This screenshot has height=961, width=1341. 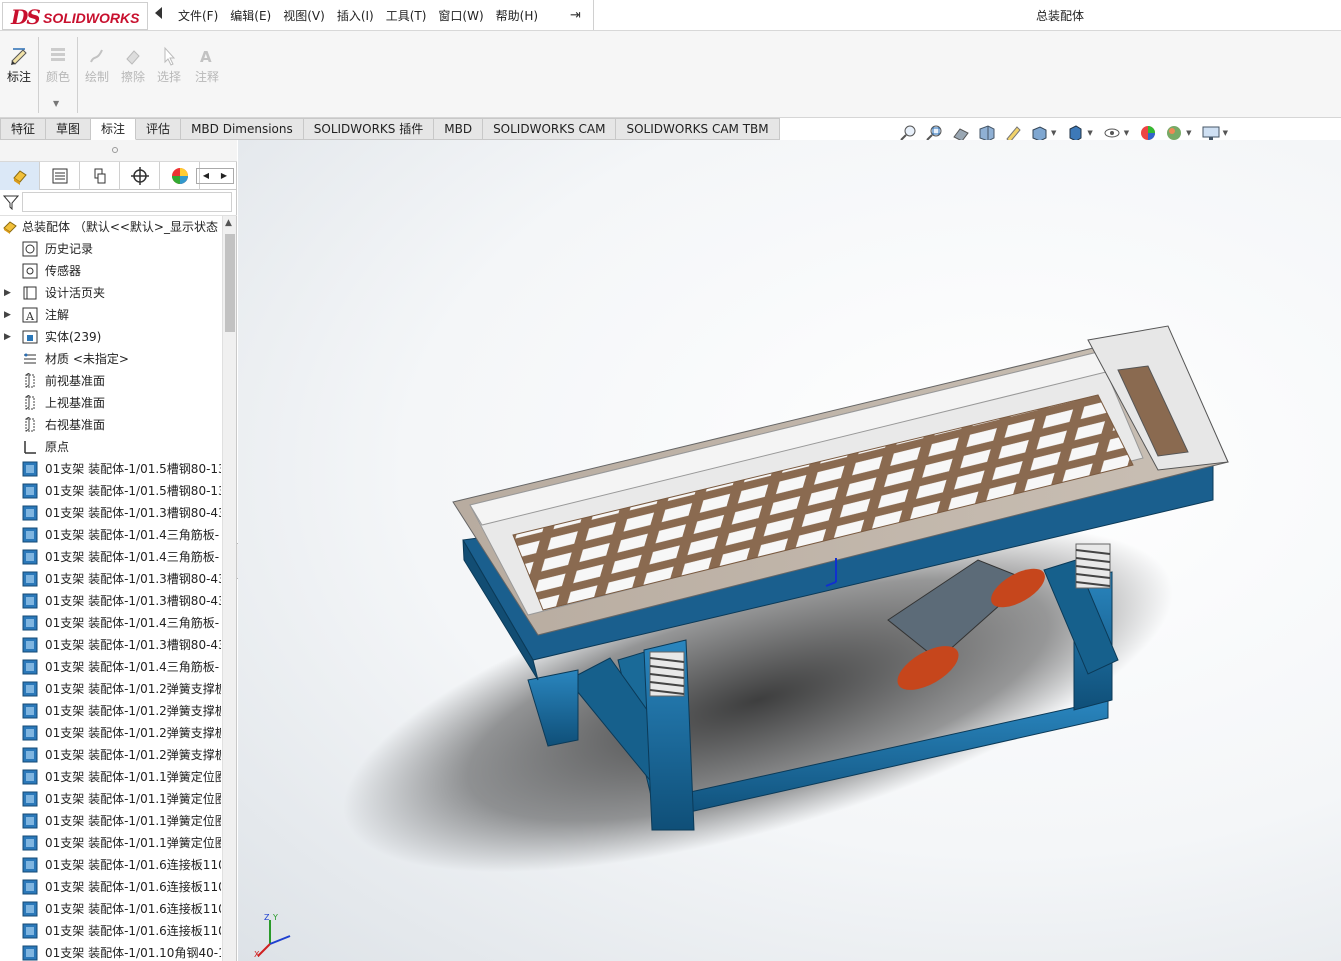 I want to click on tree-item: 传感器, so click(x=111, y=271).